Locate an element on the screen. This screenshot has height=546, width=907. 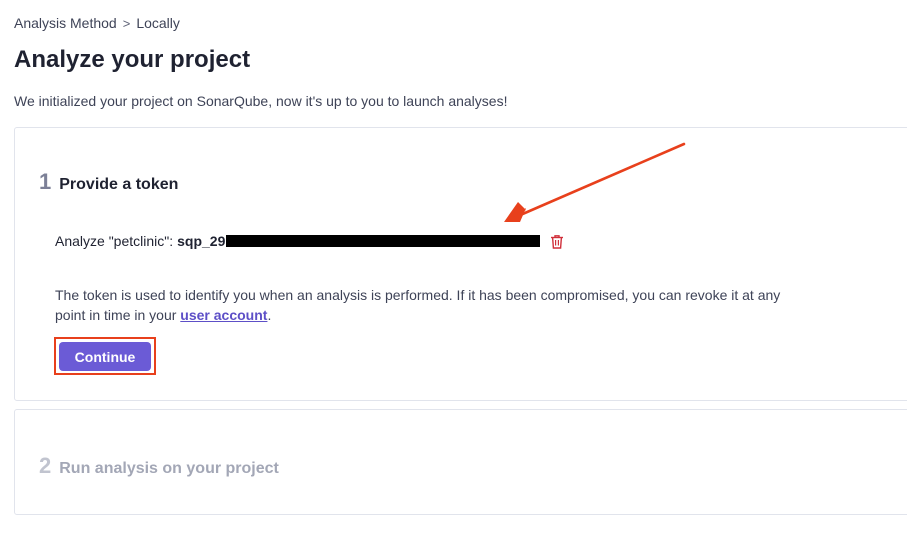
token-row: Analyze "petclinic": sqp_29 is located at coordinates (309, 241).